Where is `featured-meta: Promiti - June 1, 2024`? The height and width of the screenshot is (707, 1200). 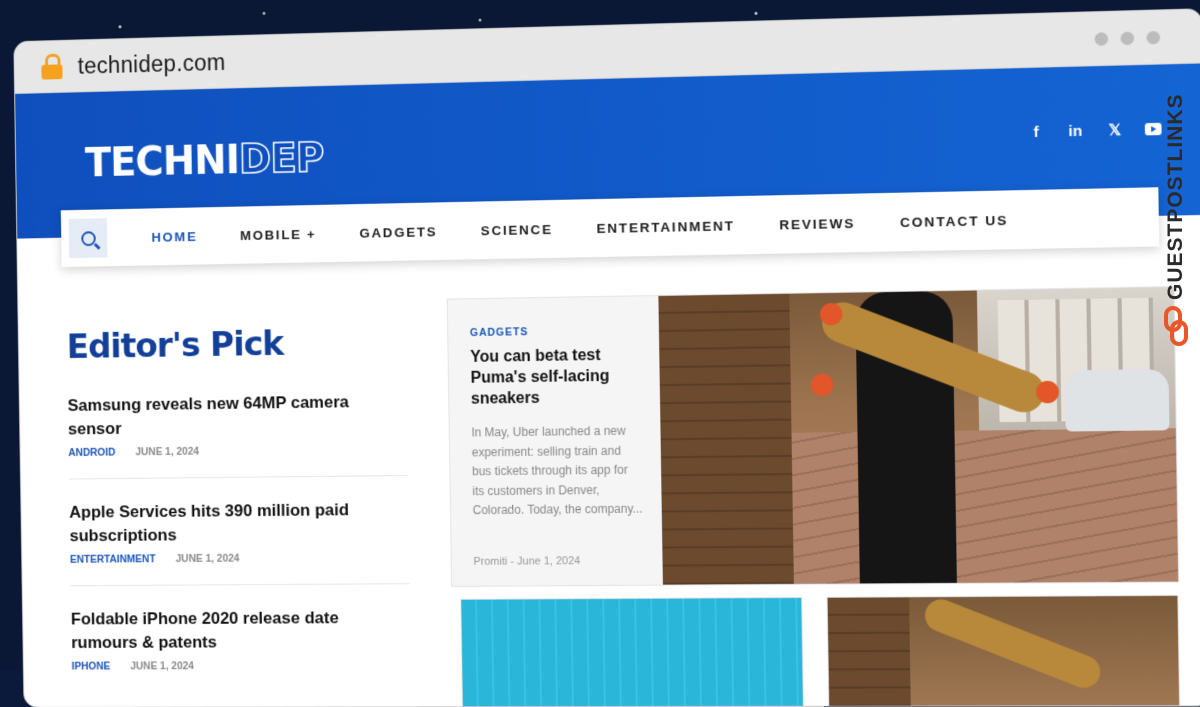 featured-meta: Promiti - June 1, 2024 is located at coordinates (526, 561).